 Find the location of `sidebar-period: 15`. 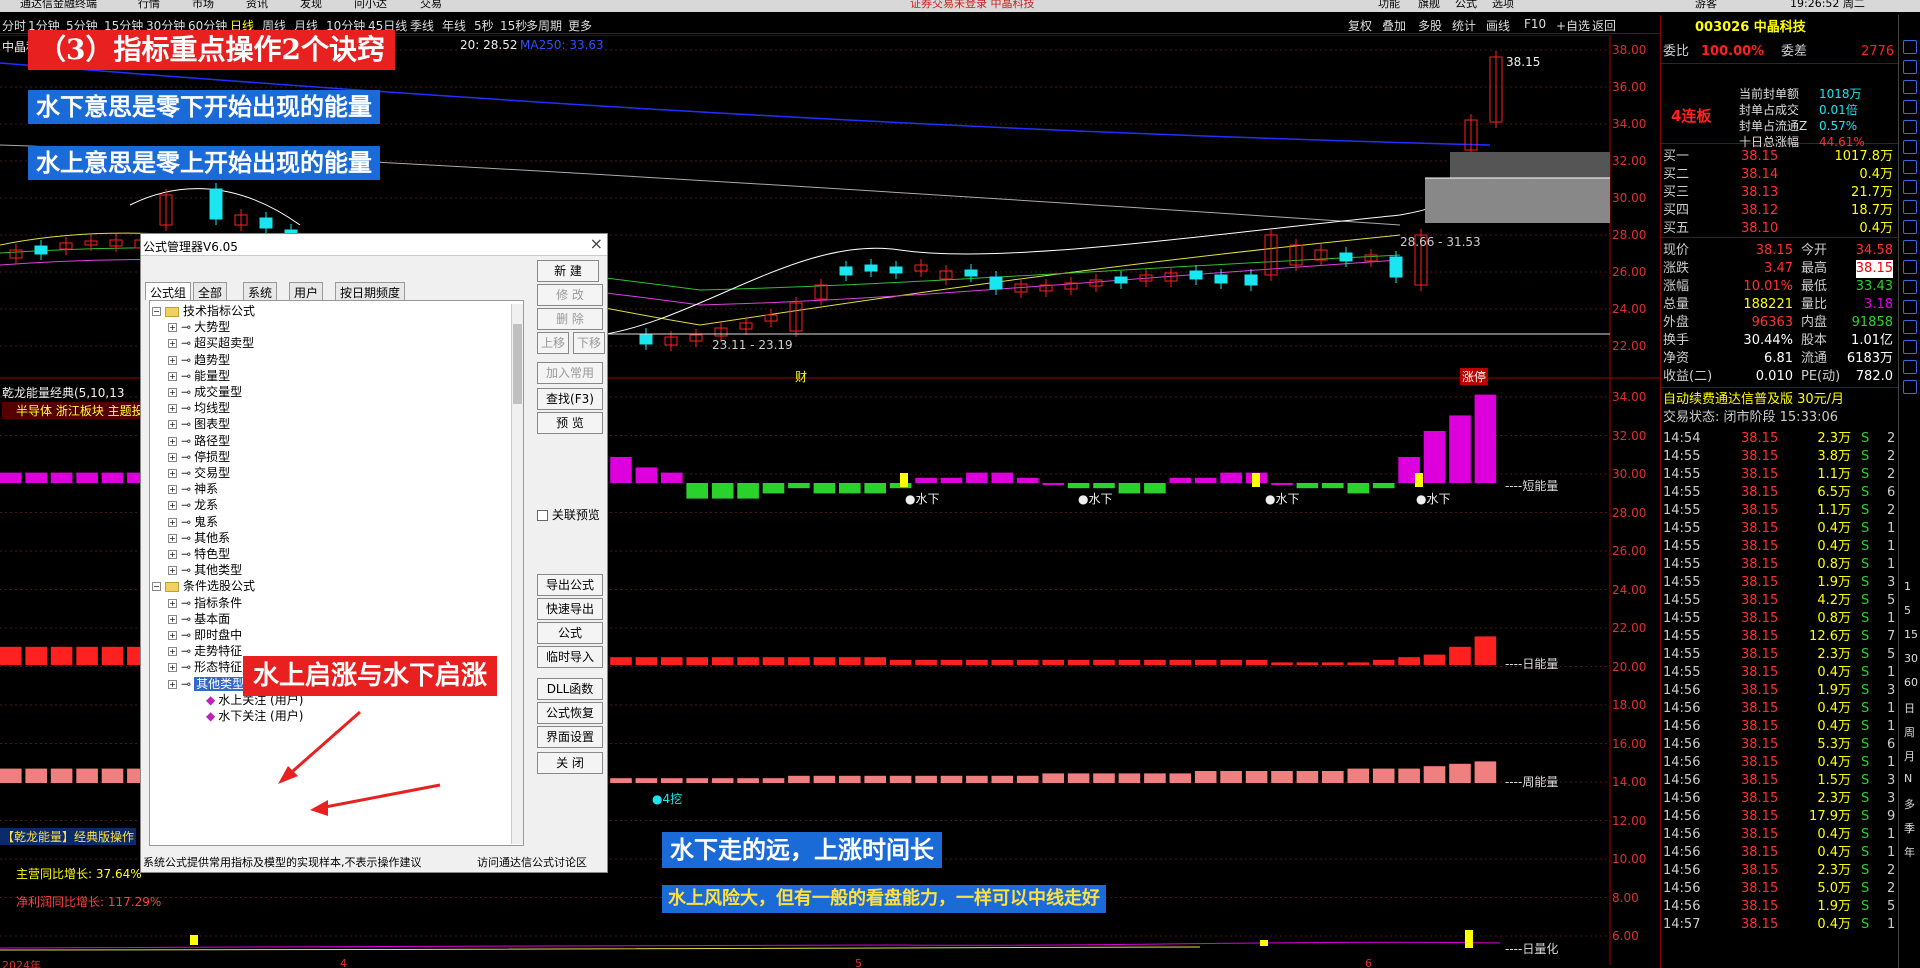

sidebar-period: 15 is located at coordinates (1911, 634).